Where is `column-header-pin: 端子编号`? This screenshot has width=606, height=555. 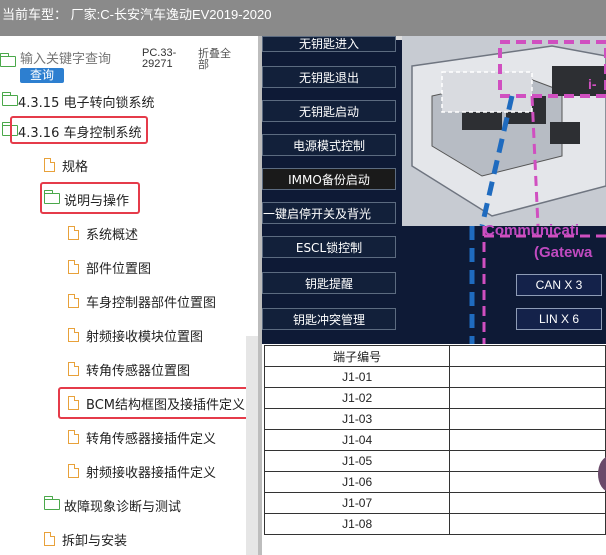 column-header-pin: 端子编号 is located at coordinates (357, 356).